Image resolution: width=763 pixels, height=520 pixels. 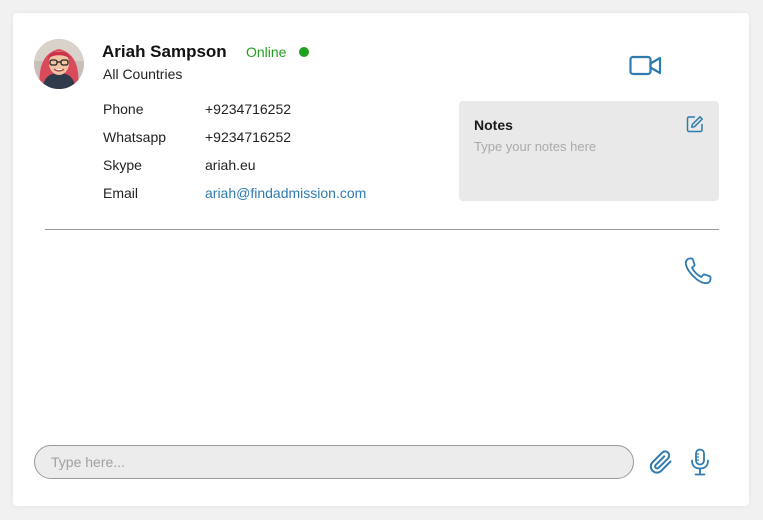 What do you see at coordinates (122, 165) in the screenshot?
I see `detail-label: Skype` at bounding box center [122, 165].